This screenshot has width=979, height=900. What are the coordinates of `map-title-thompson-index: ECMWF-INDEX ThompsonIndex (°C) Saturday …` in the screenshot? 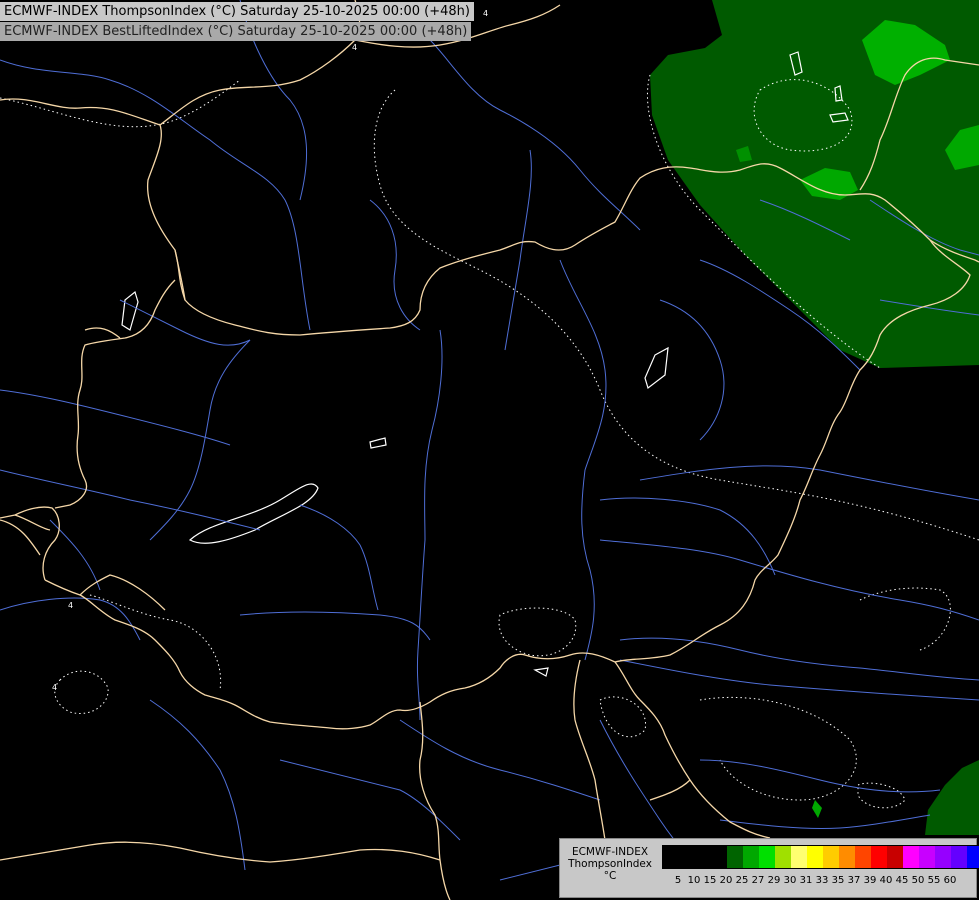 It's located at (237, 11).